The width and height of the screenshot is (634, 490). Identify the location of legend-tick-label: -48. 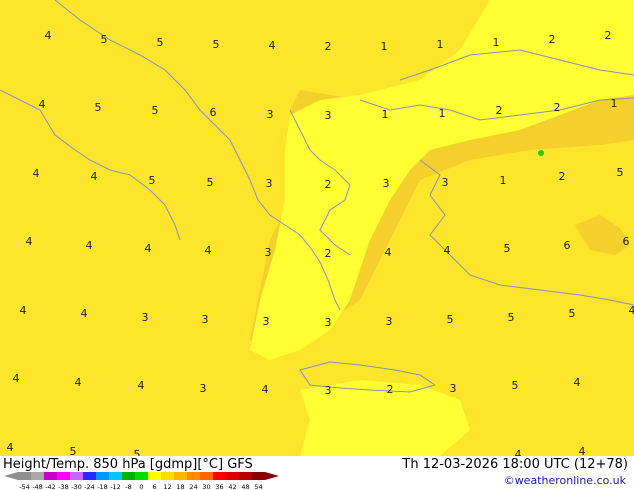
(37, 486).